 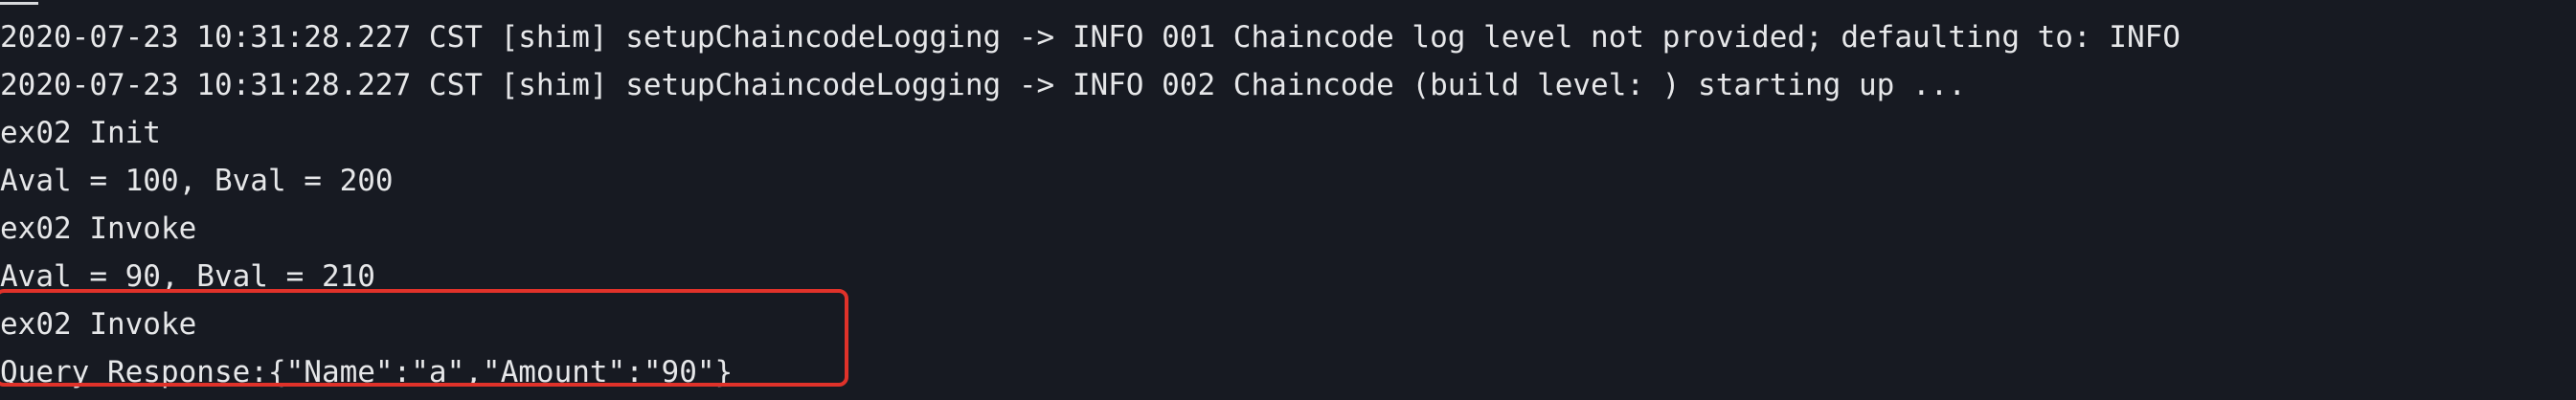 What do you see at coordinates (197, 181) in the screenshot?
I see `output-line-init-values: Aval = 100, Bval = 200` at bounding box center [197, 181].